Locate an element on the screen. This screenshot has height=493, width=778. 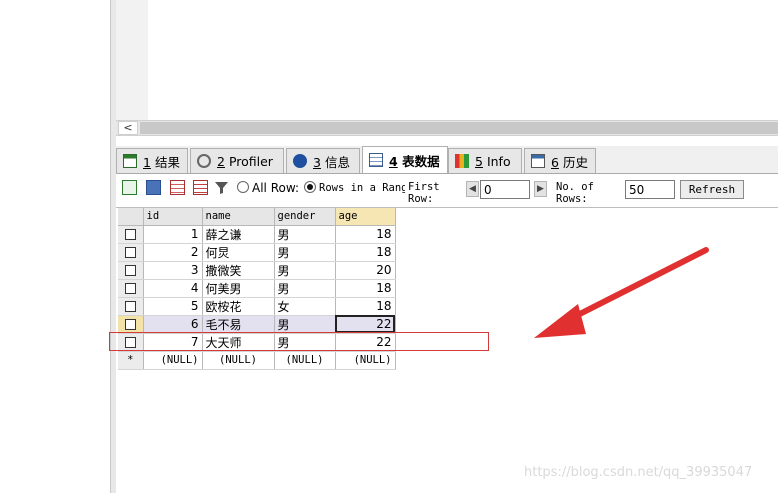
cell-name: 何炅 is located at coordinates (238, 252).